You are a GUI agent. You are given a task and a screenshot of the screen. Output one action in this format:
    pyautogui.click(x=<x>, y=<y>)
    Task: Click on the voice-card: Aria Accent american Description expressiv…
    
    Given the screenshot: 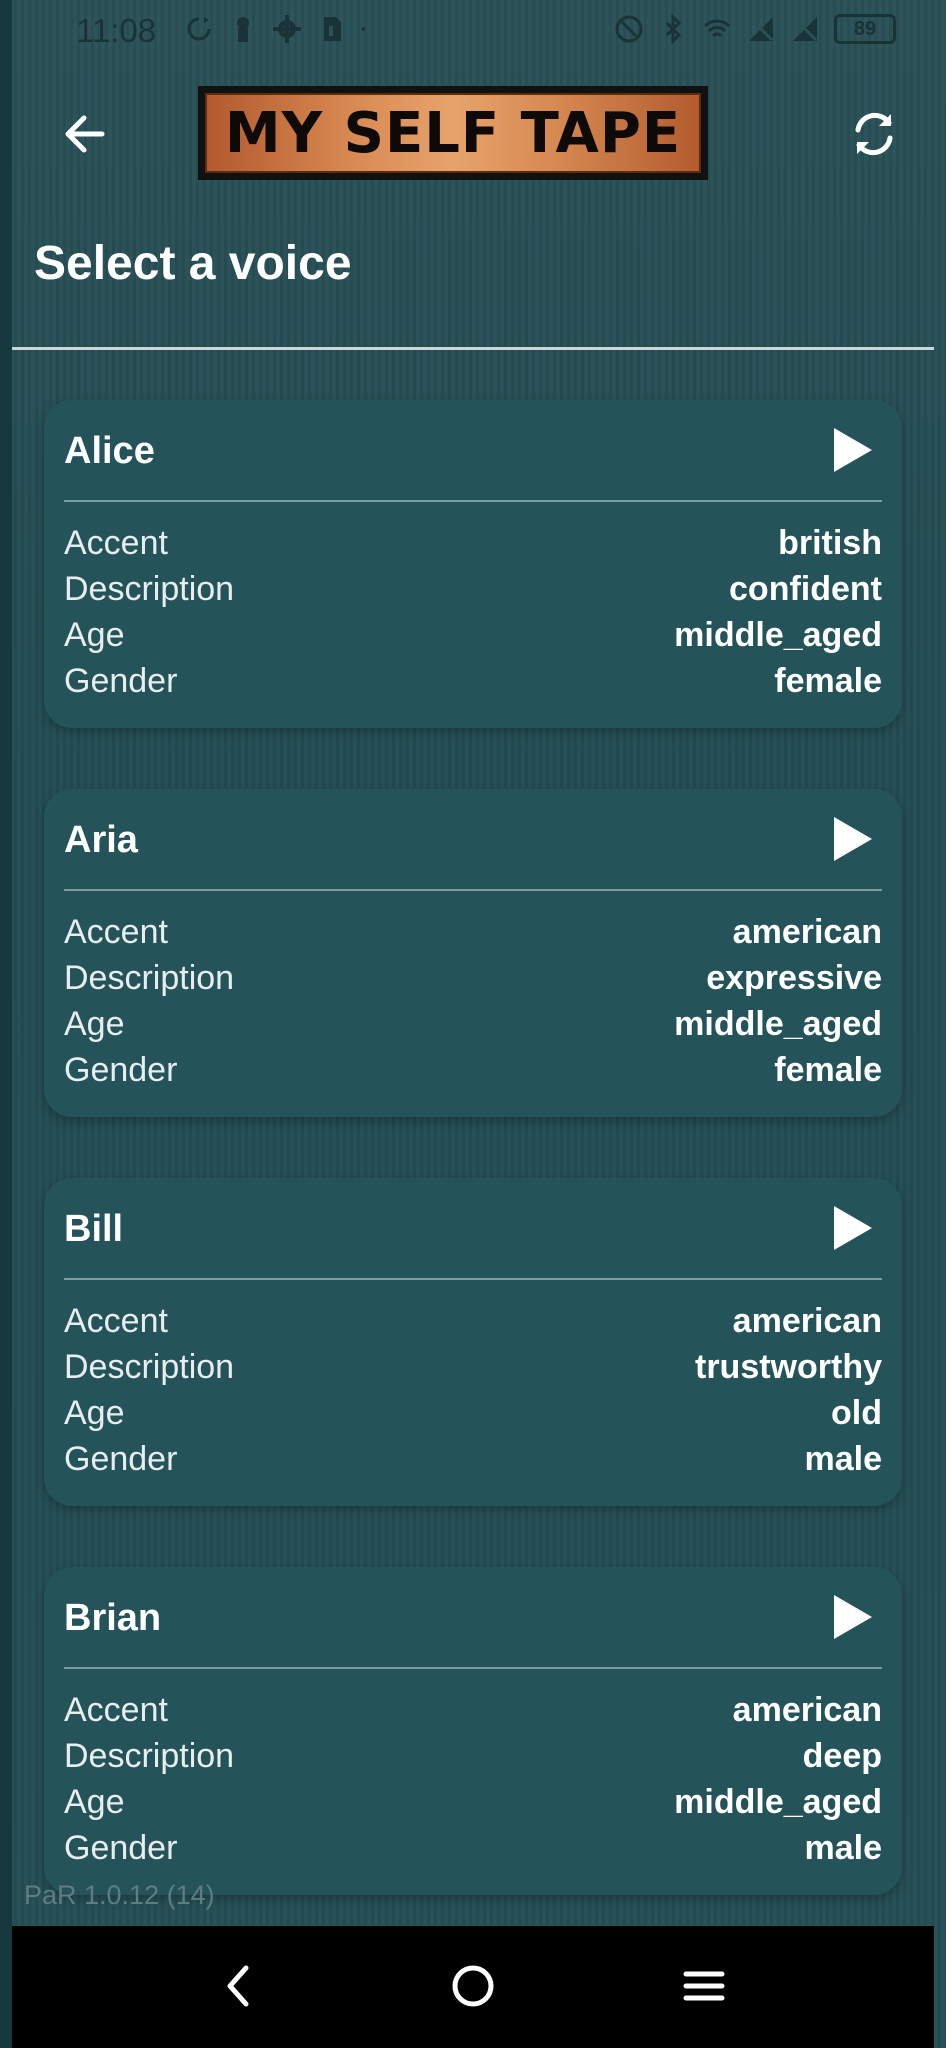 What is the action you would take?
    pyautogui.click(x=473, y=953)
    